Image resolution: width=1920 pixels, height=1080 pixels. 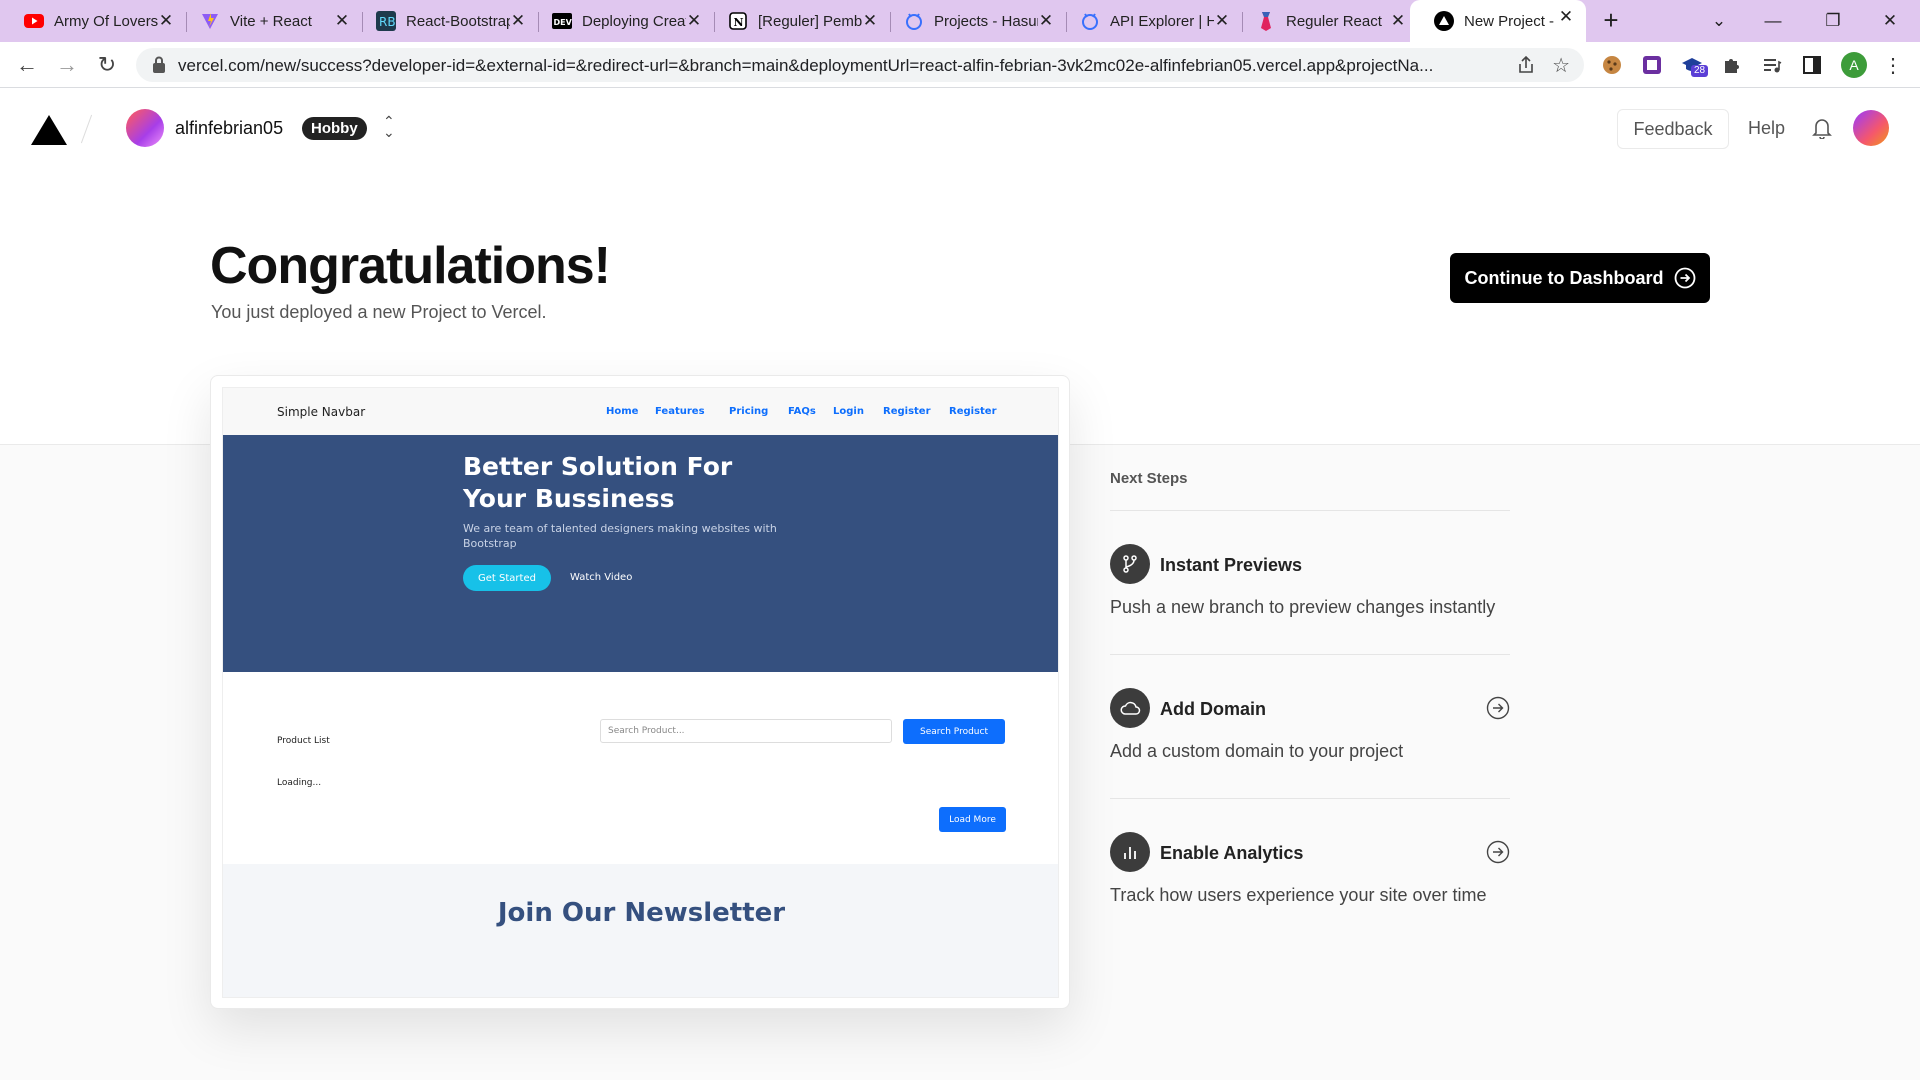 I want to click on preview-load-more-button: Load More, so click(x=972, y=819).